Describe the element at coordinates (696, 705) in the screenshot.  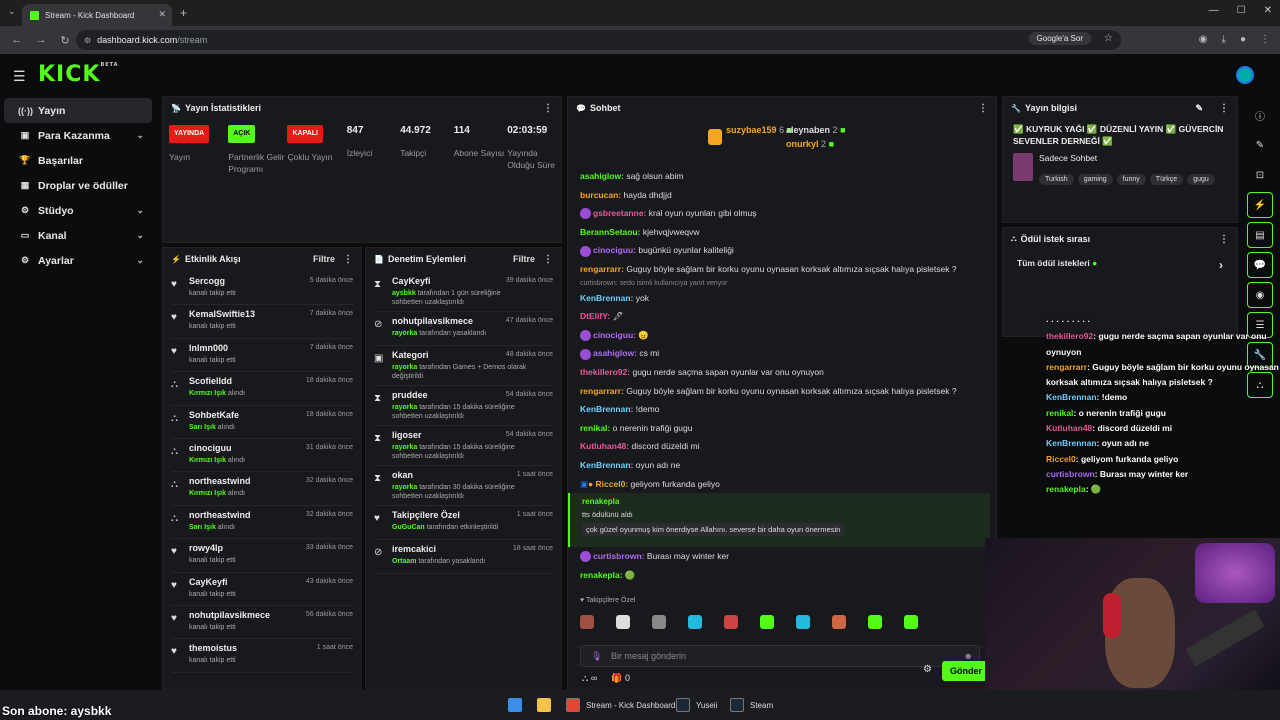
I see `taskbar-app: Yuseii` at that location.